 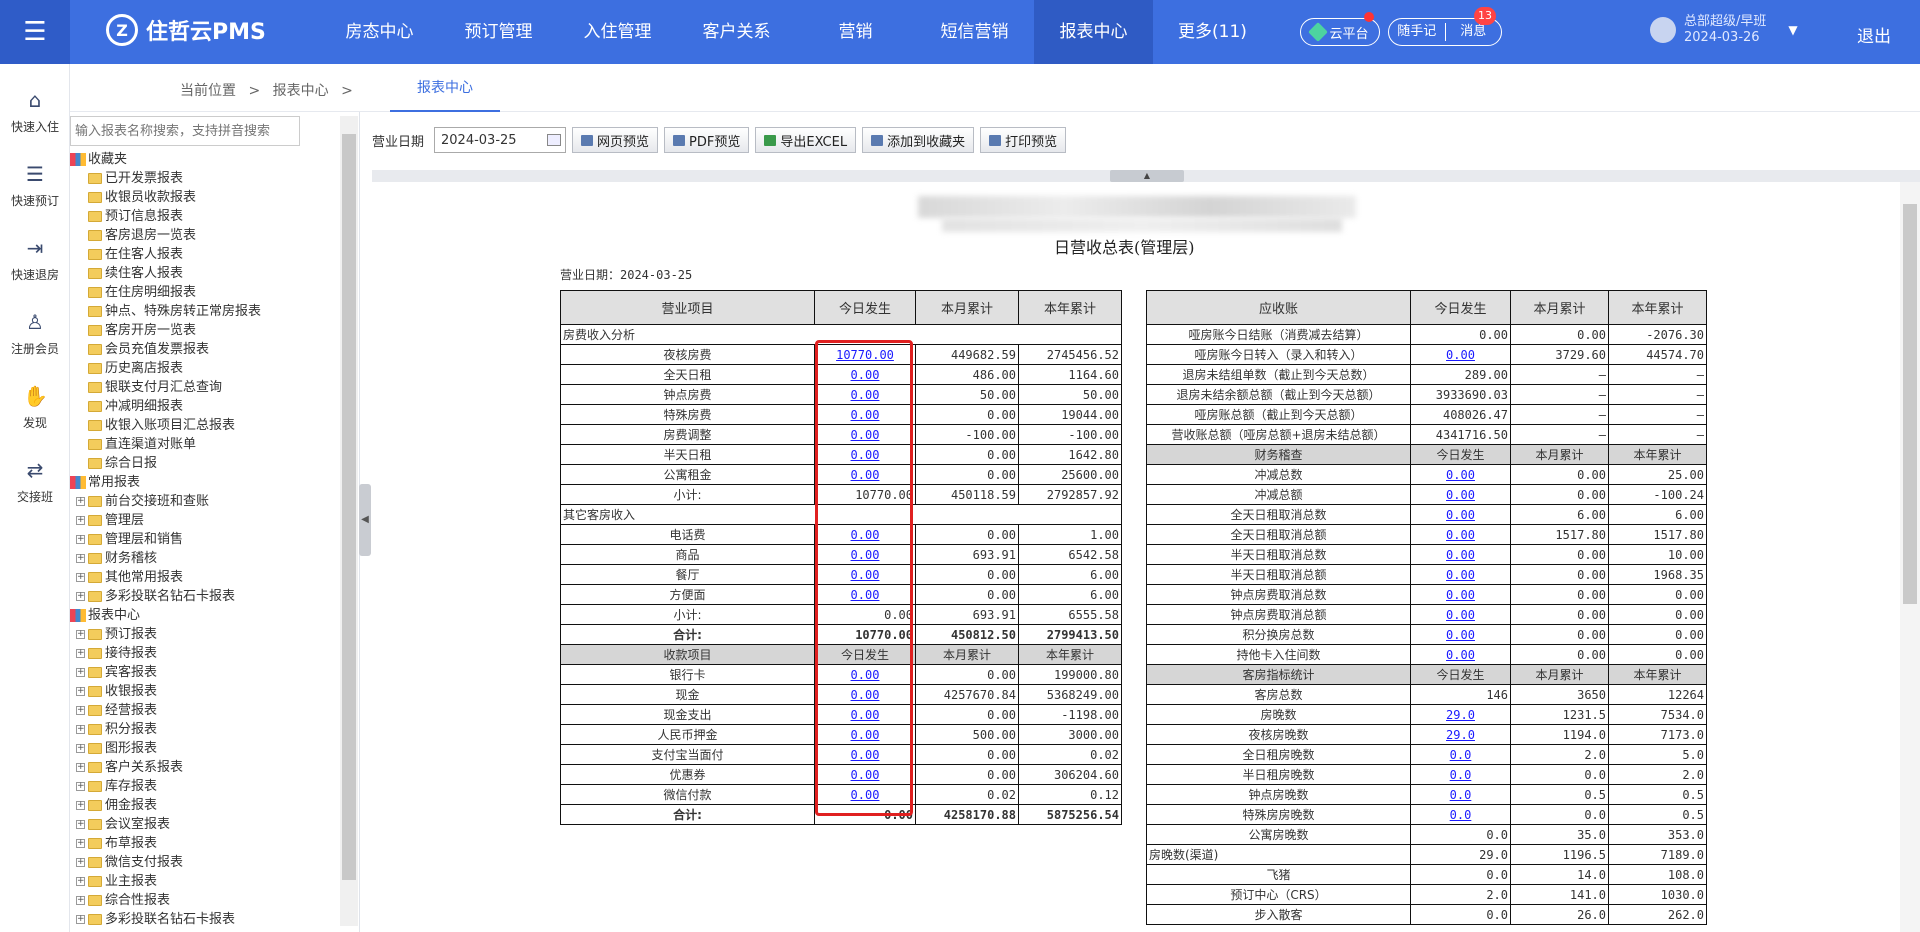 What do you see at coordinates (35, 481) in the screenshot?
I see `quick-action-6: ⇄ 交接班` at bounding box center [35, 481].